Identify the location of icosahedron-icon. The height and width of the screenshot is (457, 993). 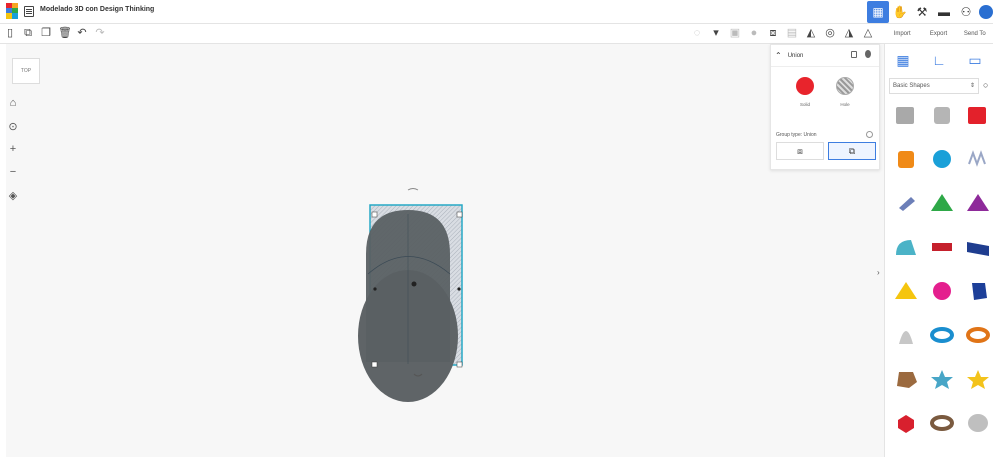
(907, 380).